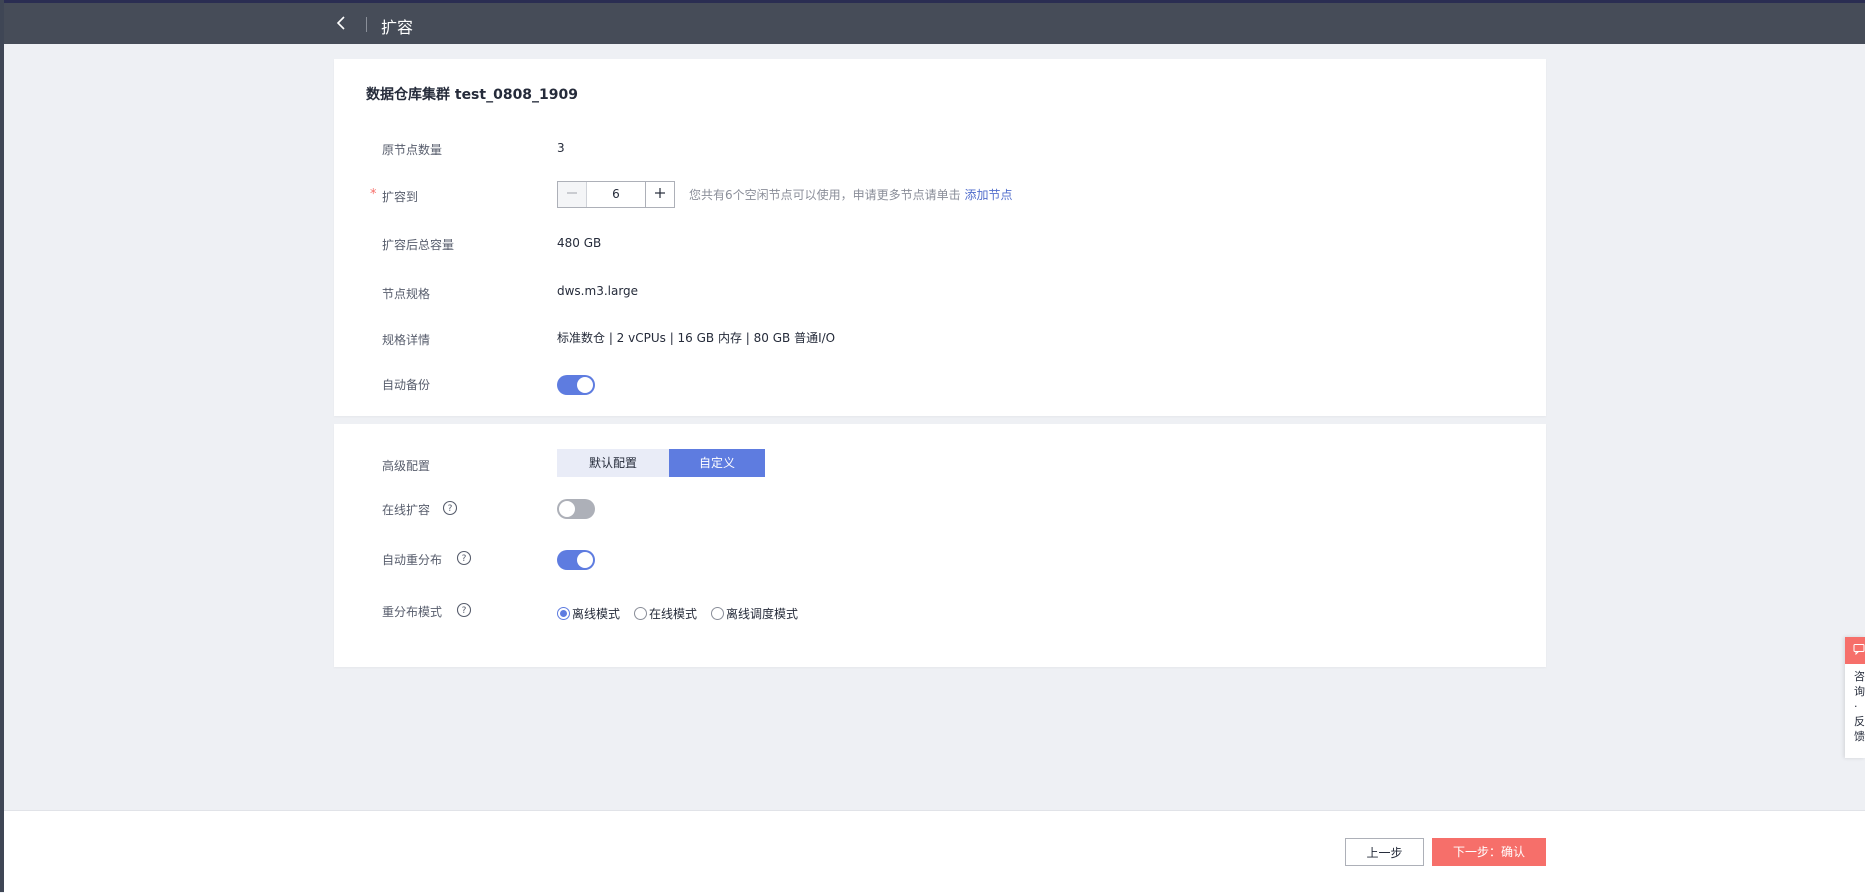 This screenshot has width=1865, height=893. I want to click on original-nodes-value: 3, so click(561, 148).